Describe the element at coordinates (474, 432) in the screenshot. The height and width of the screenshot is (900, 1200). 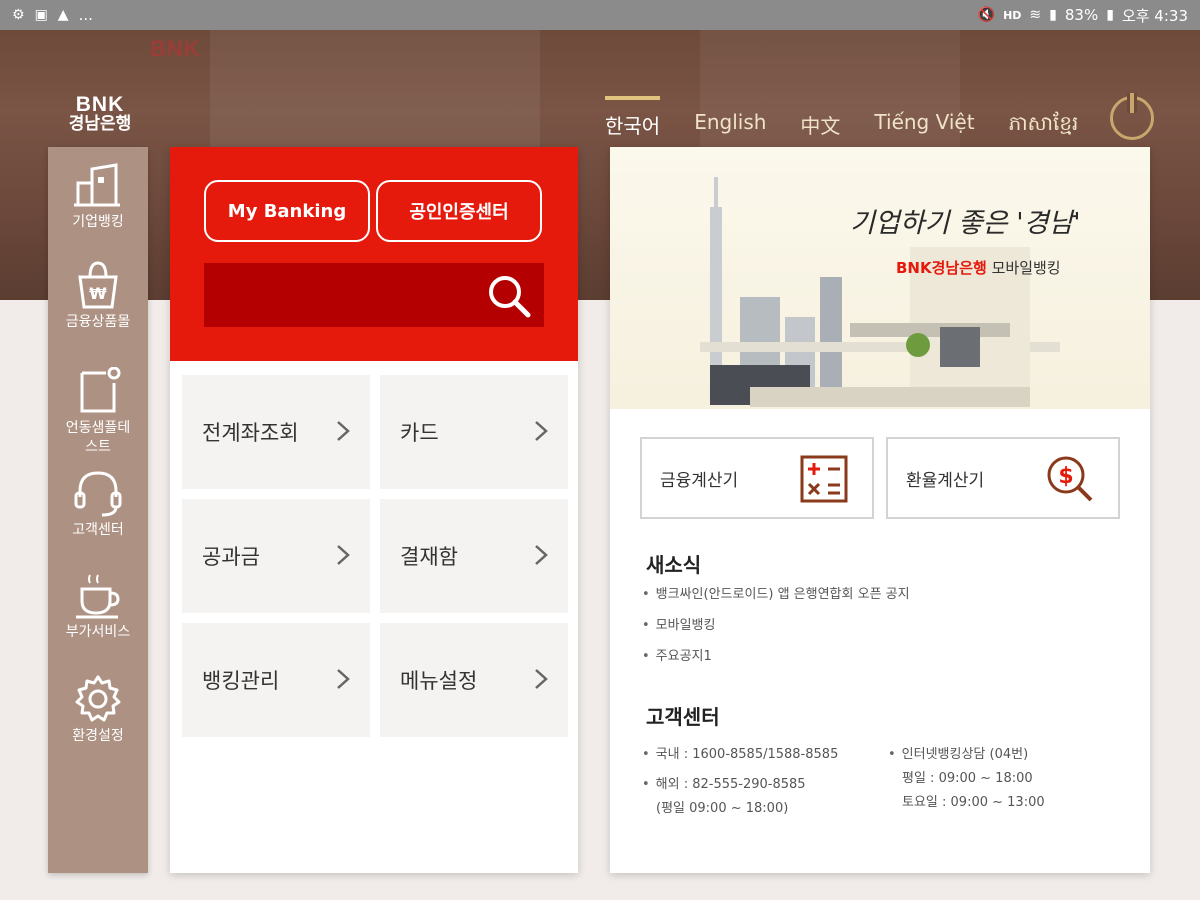
I see `menu-card: 카드` at that location.